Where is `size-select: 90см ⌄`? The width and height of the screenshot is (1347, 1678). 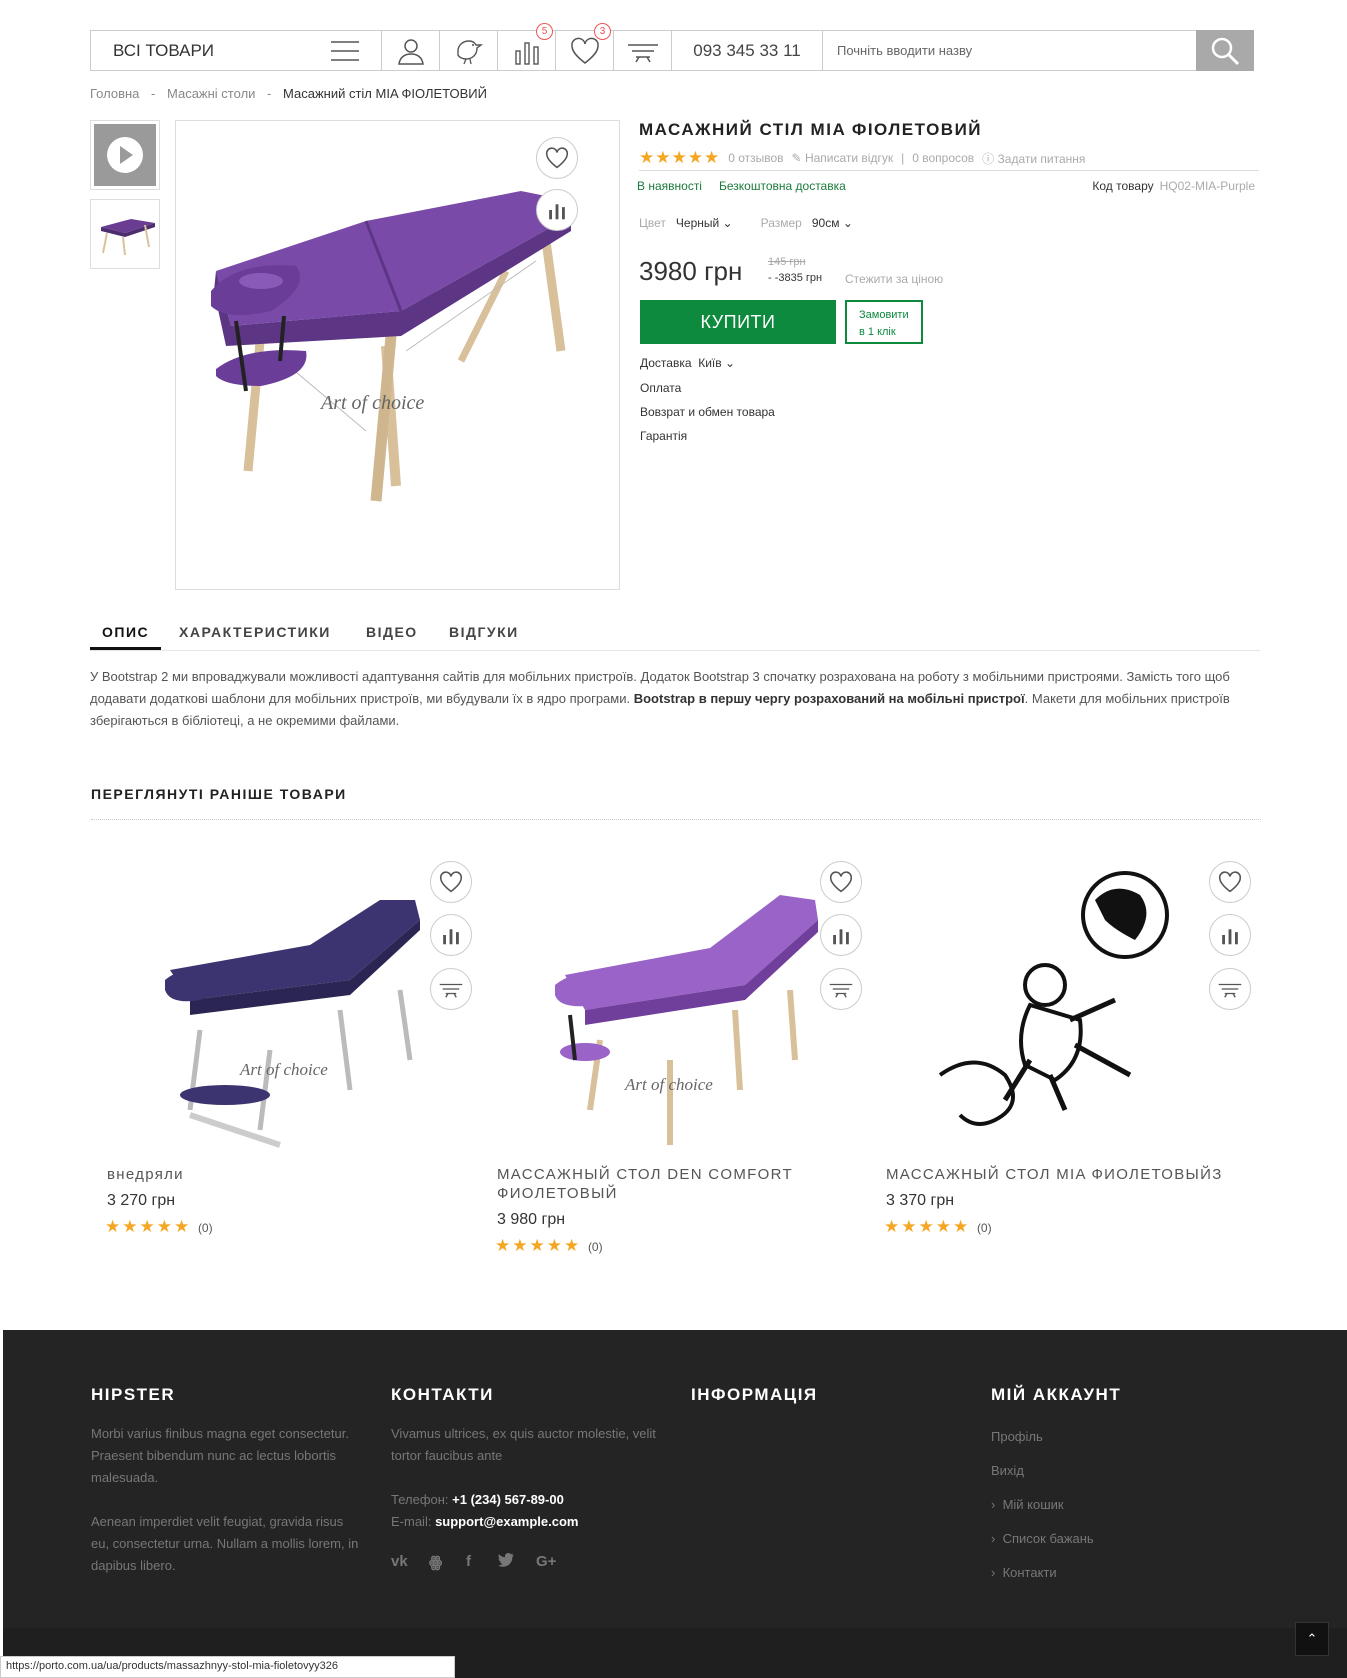 size-select: 90см ⌄ is located at coordinates (832, 223).